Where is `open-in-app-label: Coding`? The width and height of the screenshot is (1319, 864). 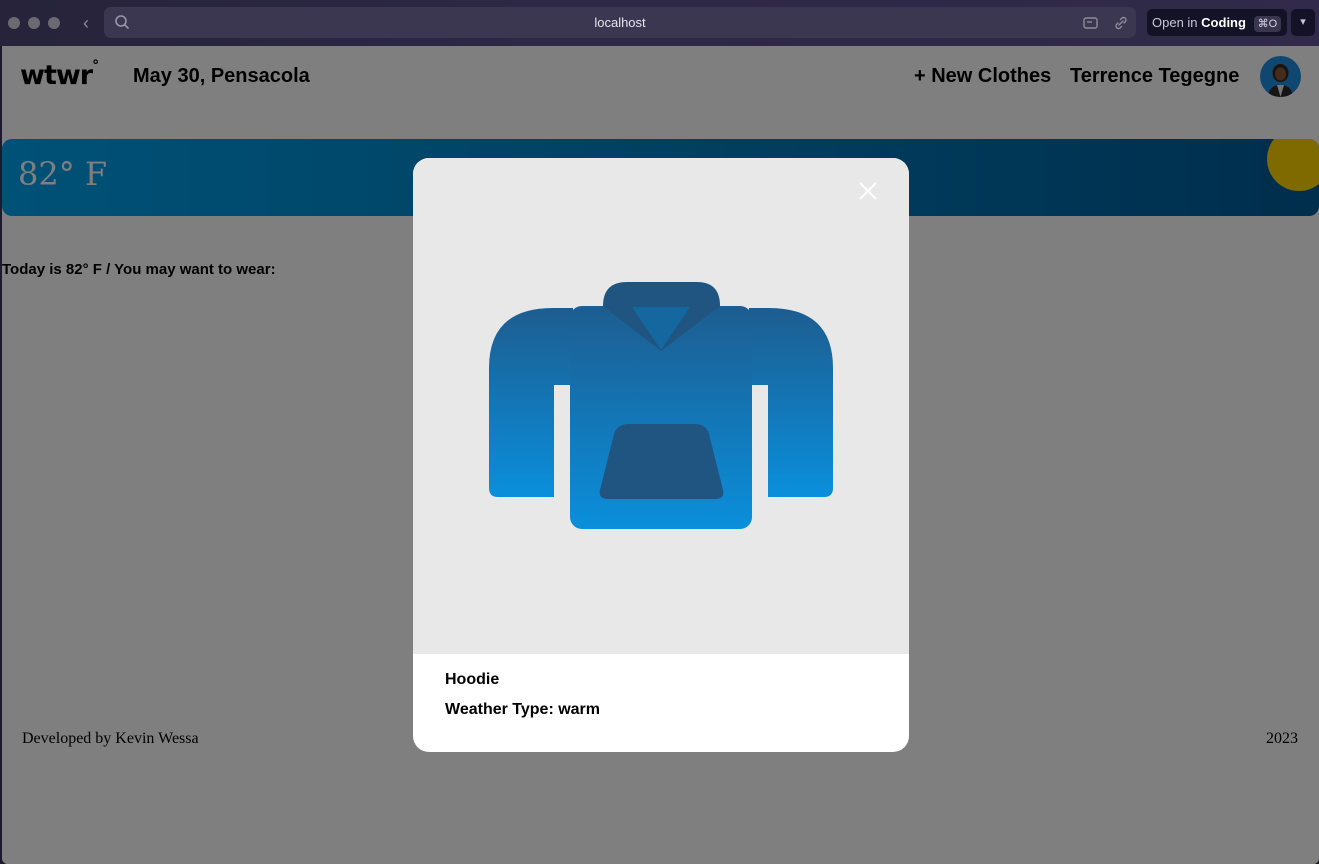
open-in-app-label: Coding is located at coordinates (1223, 22).